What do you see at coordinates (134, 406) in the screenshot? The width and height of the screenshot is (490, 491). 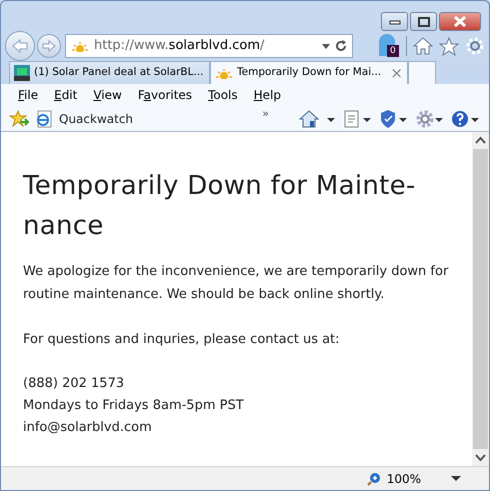 I see `contact-line: Mondays to Fridays 8am-5pm PST` at bounding box center [134, 406].